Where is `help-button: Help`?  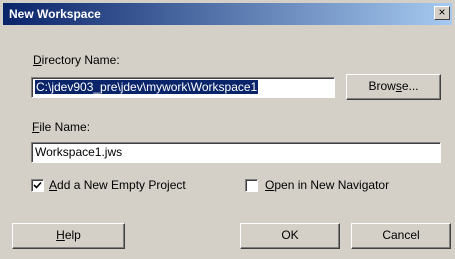
help-button: Help is located at coordinates (68, 236).